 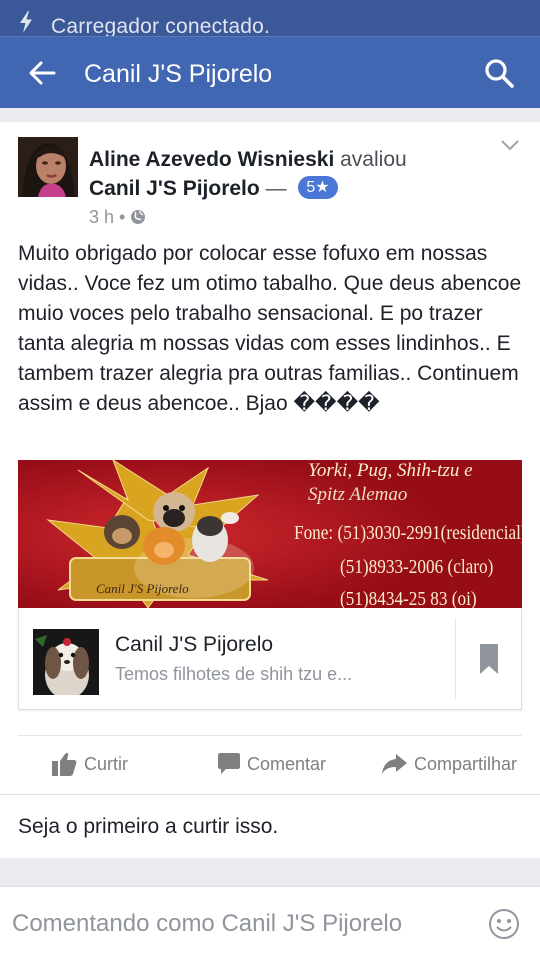 I want to click on chevron-down-icon, so click(x=510, y=145).